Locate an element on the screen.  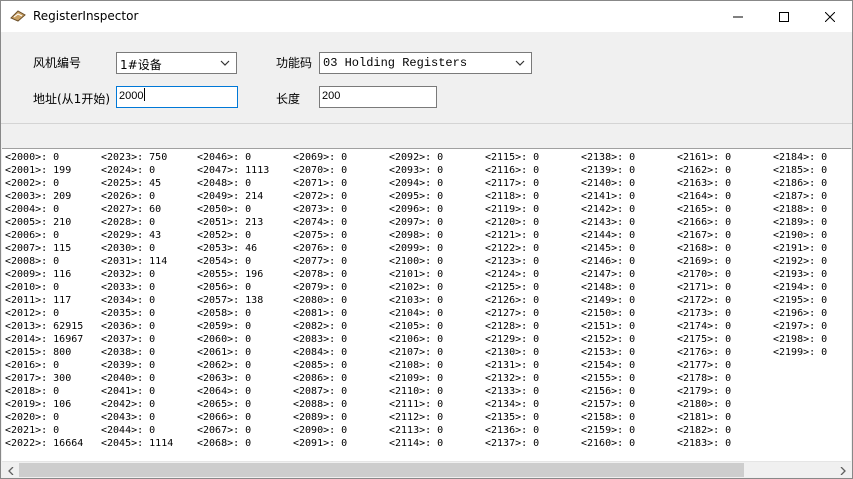
register-entry: <2008>: 0 is located at coordinates (44, 261).